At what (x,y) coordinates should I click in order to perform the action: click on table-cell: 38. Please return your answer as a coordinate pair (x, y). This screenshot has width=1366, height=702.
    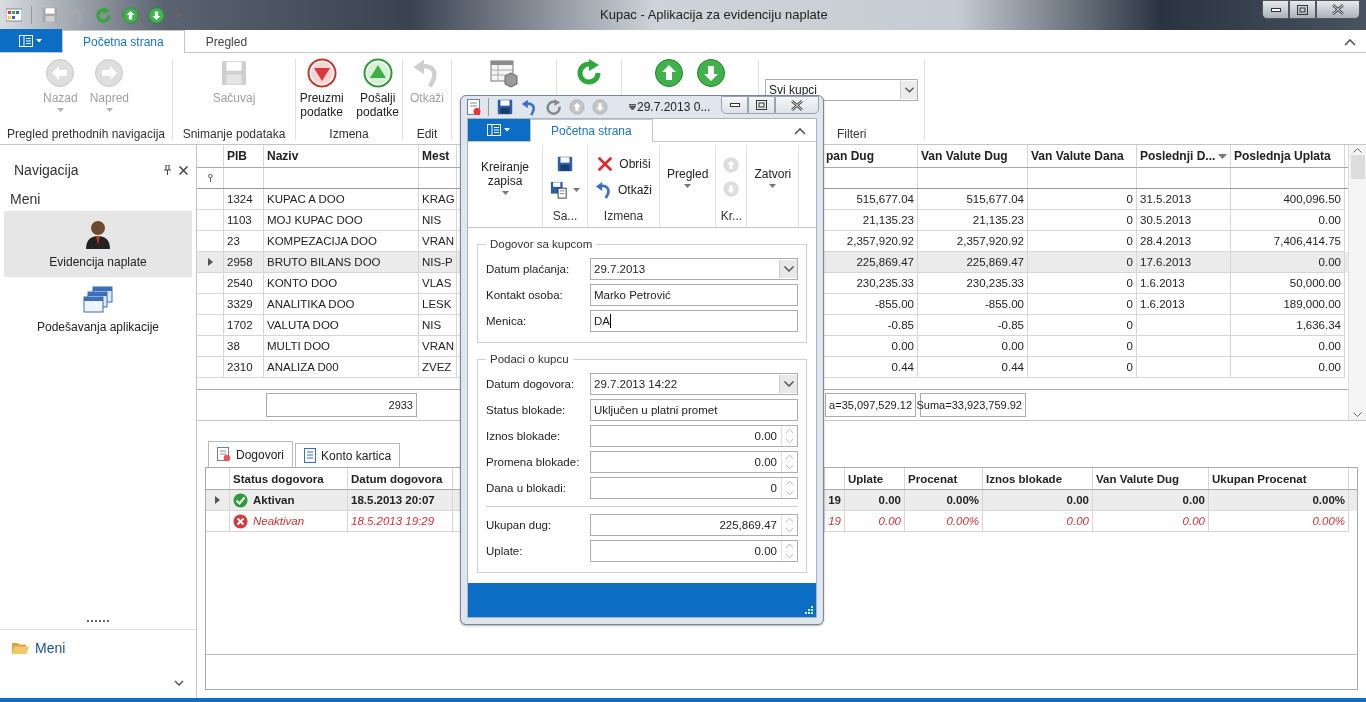
    Looking at the image, I should click on (233, 346).